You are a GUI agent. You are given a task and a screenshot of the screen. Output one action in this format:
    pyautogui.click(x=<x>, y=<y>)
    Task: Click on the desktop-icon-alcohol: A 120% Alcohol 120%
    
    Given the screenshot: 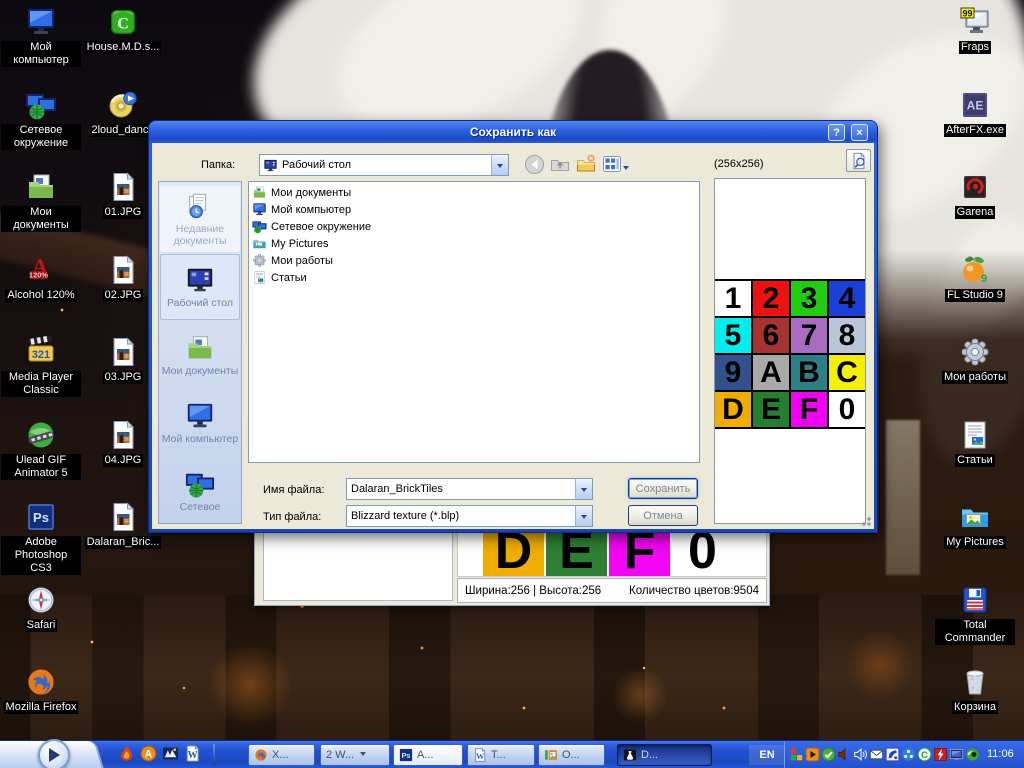 What is the action you would take?
    pyautogui.click(x=41, y=277)
    